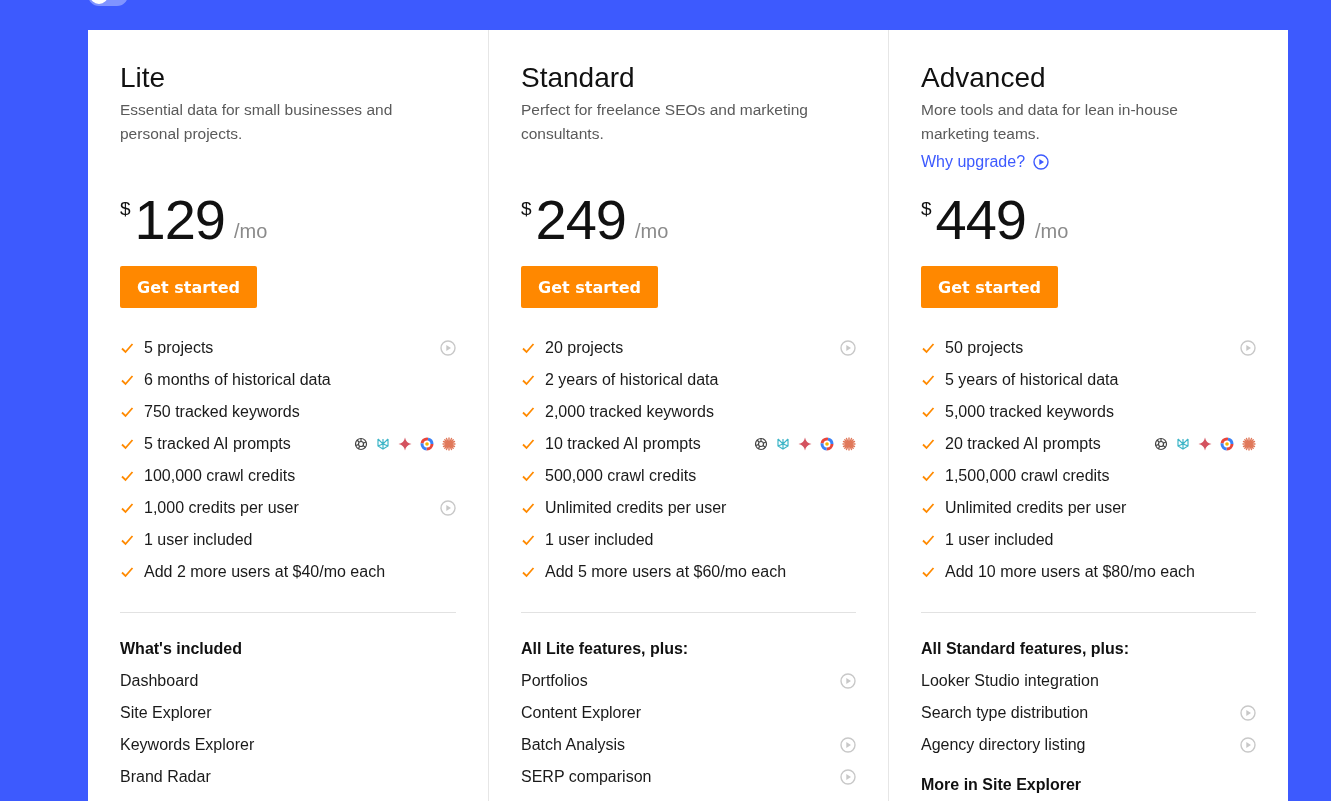 The height and width of the screenshot is (801, 1331). I want to click on price-amount: 249, so click(580, 220).